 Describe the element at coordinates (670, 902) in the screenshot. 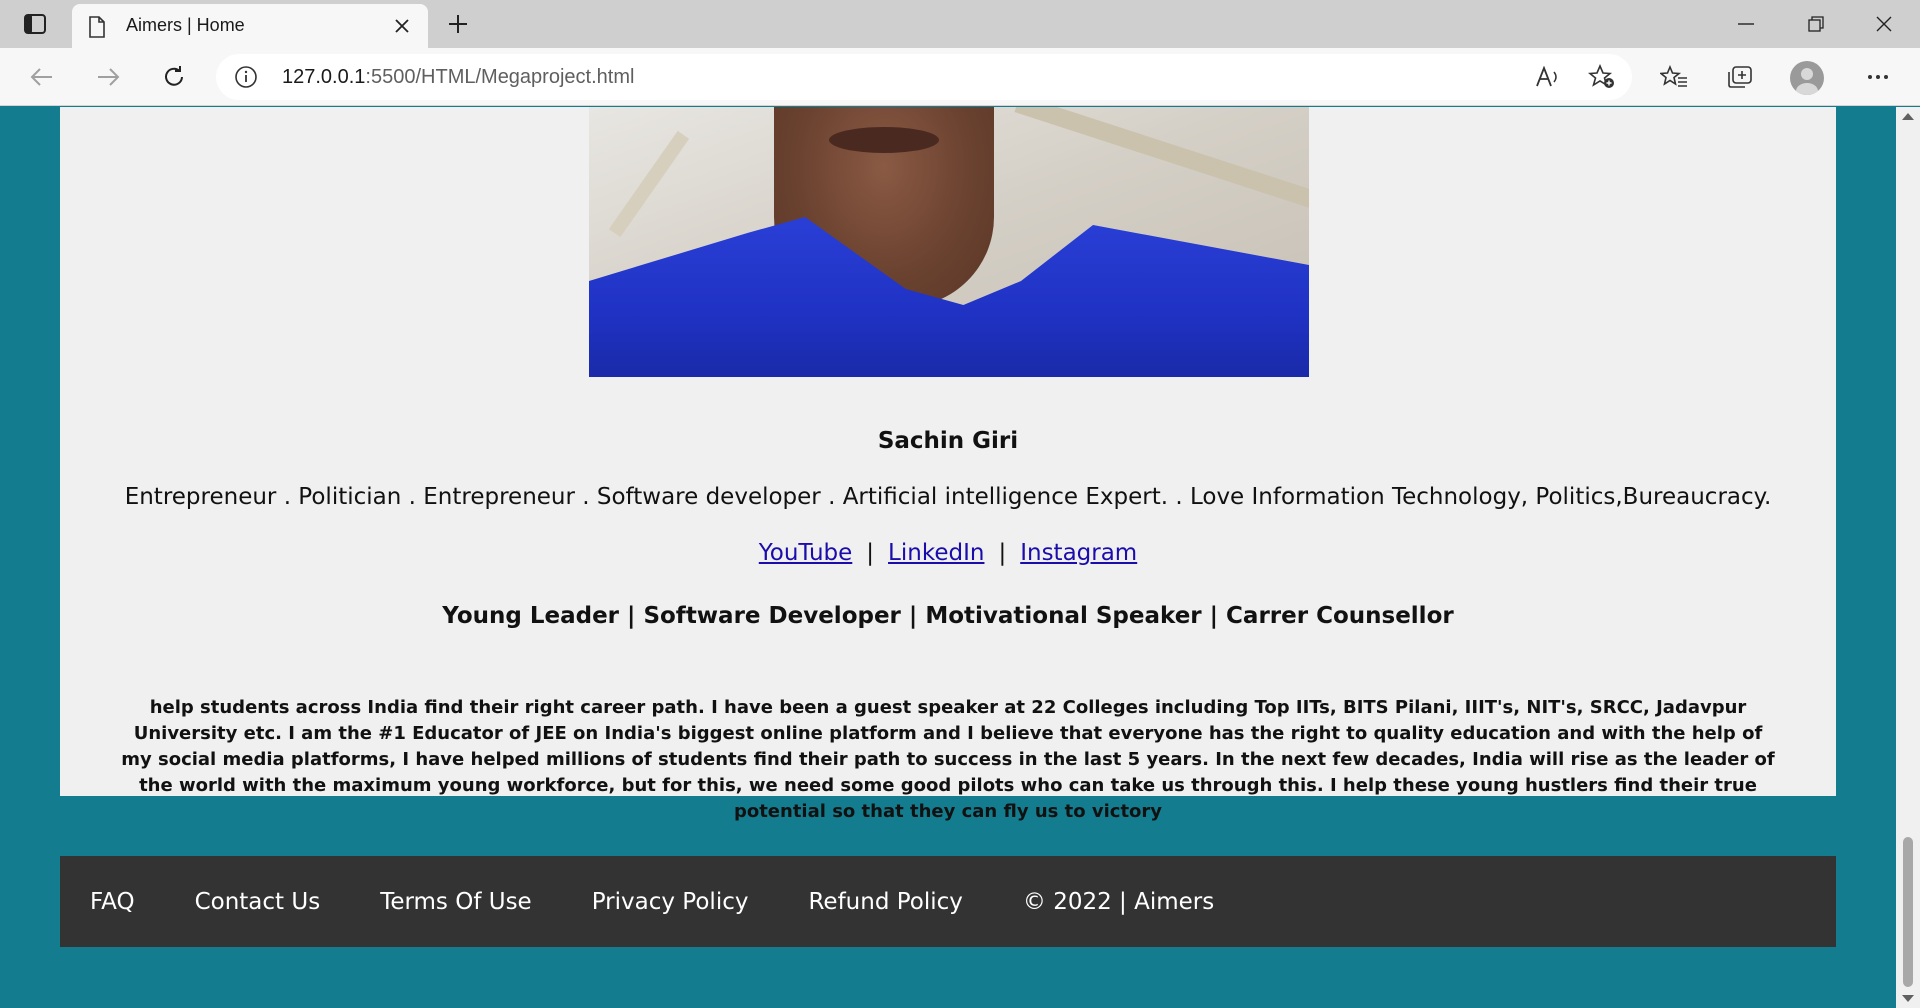

I see `footer-link-privacy-policy: Privacy Policy` at that location.